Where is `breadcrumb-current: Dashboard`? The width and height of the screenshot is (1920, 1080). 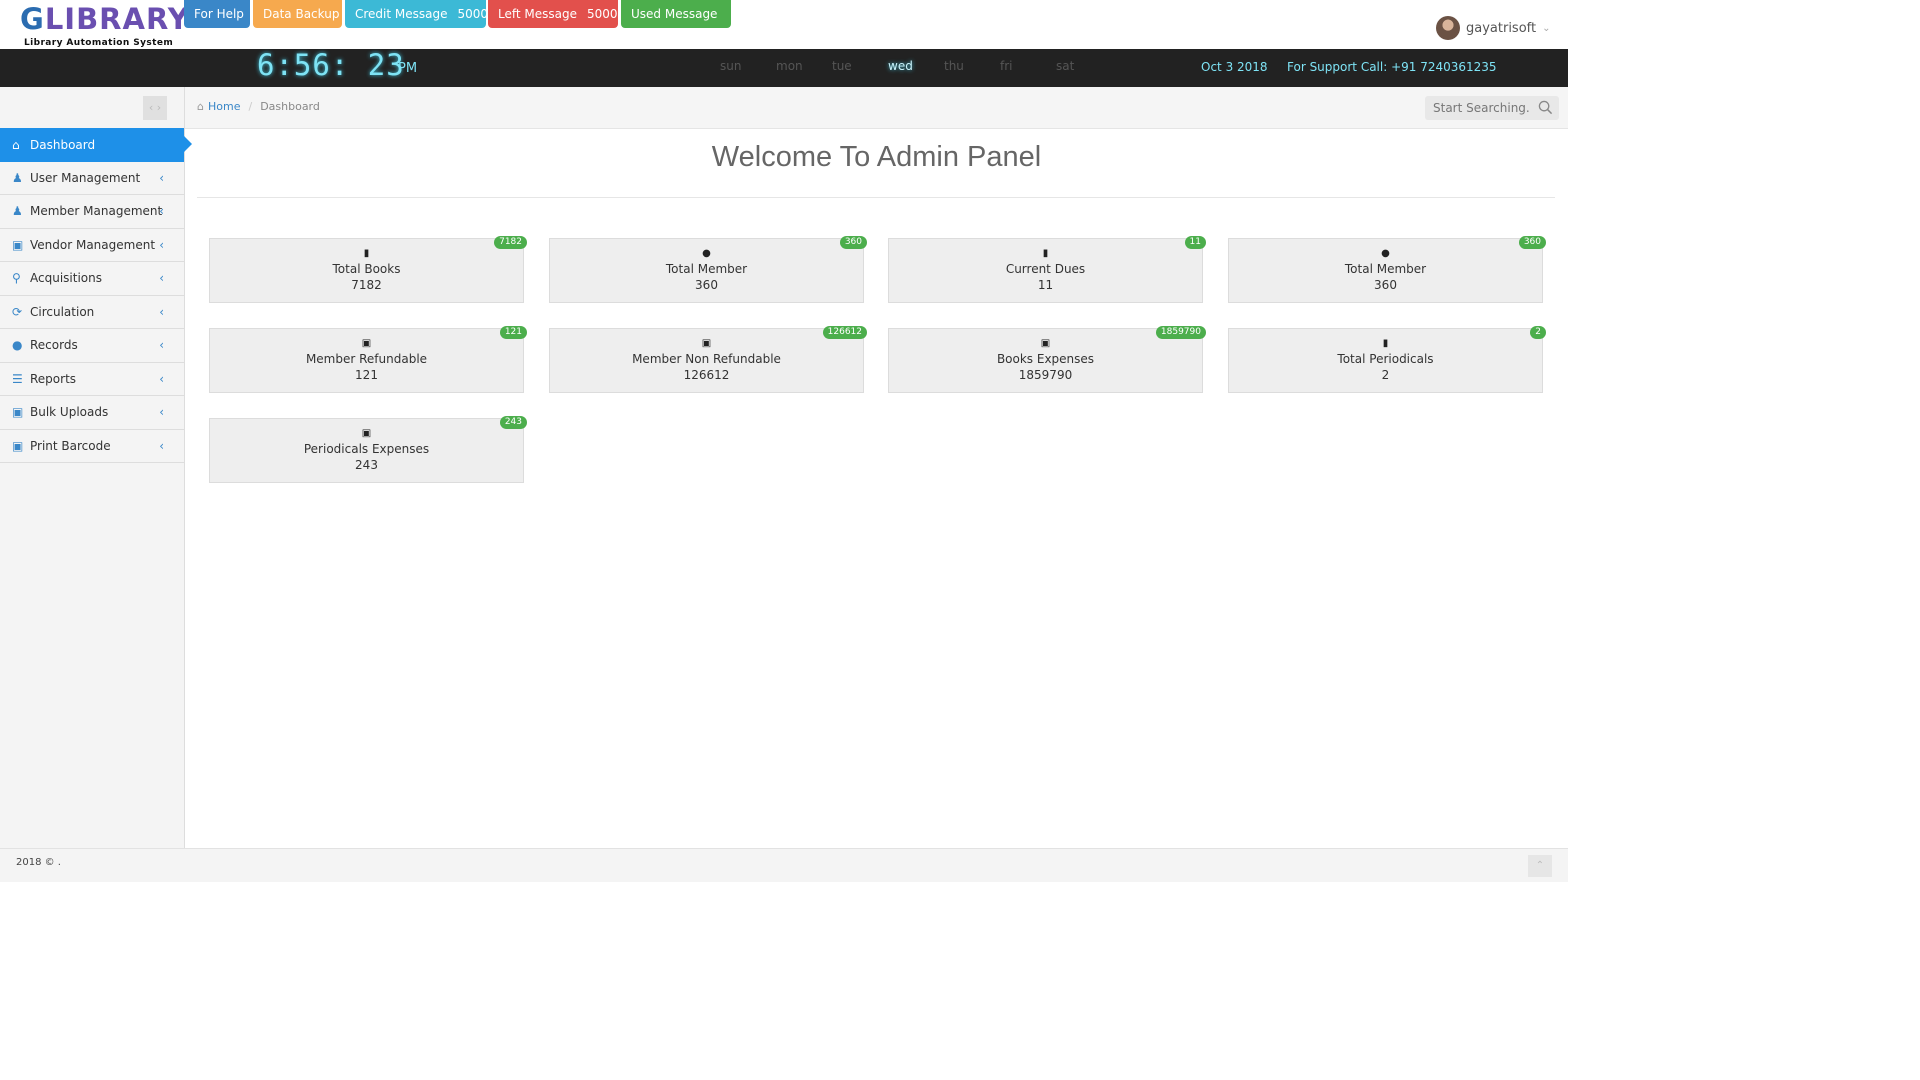 breadcrumb-current: Dashboard is located at coordinates (290, 106).